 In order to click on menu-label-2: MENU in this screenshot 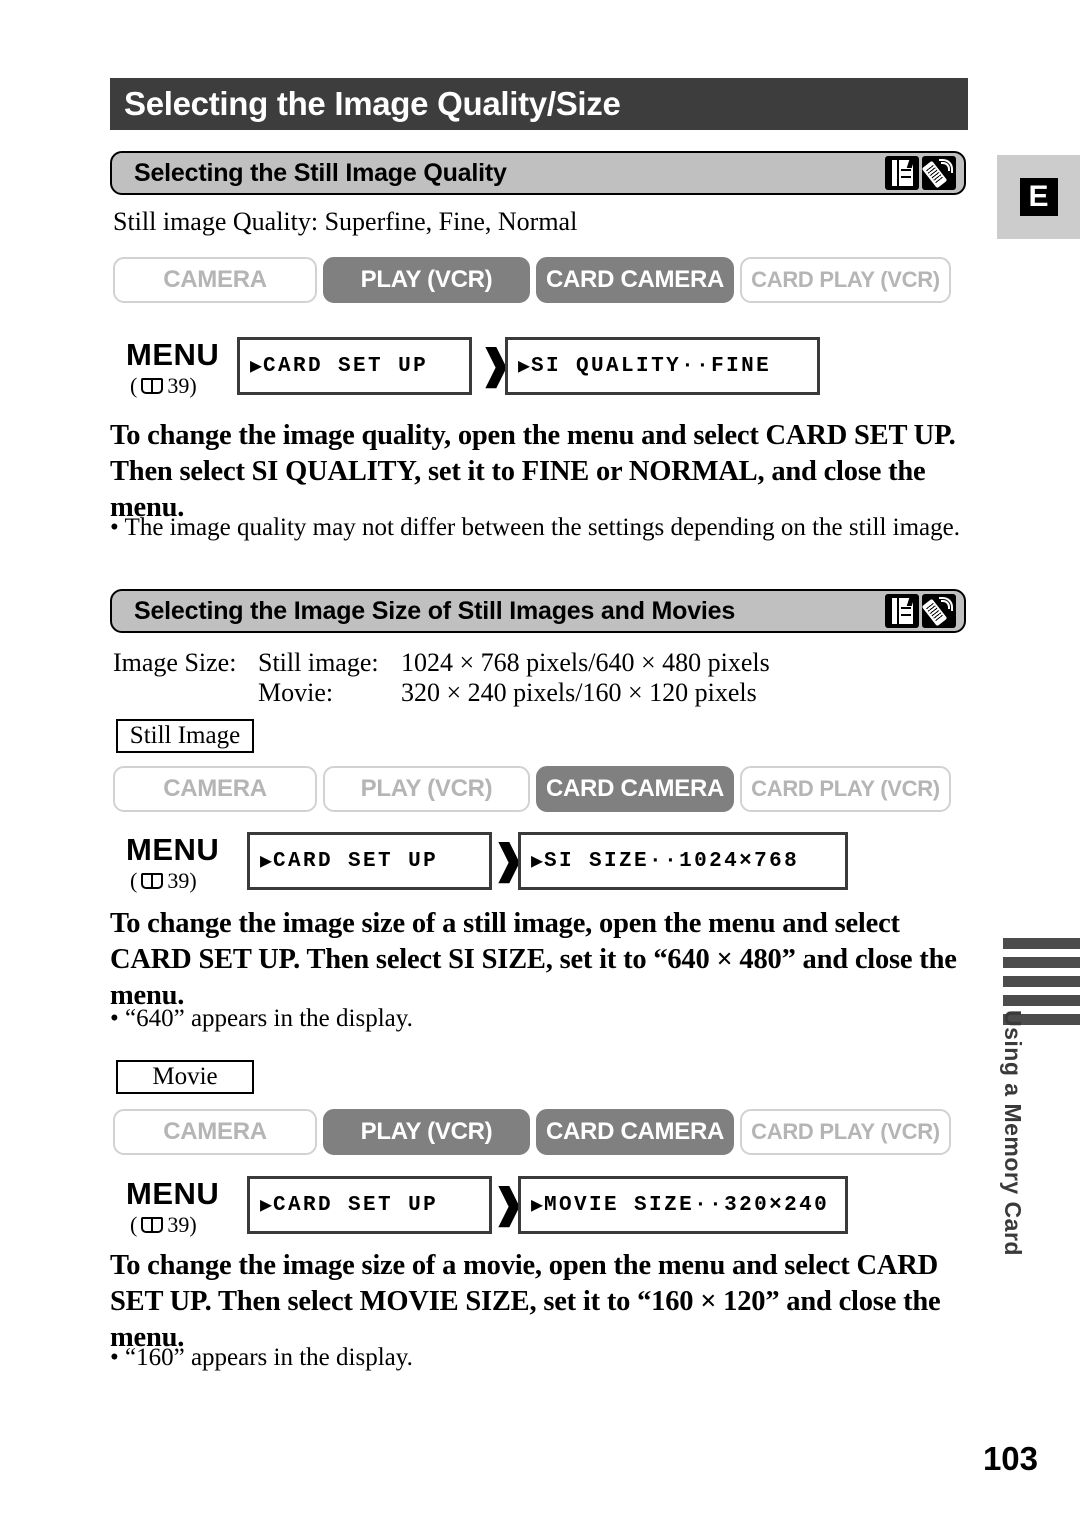, I will do `click(173, 849)`.